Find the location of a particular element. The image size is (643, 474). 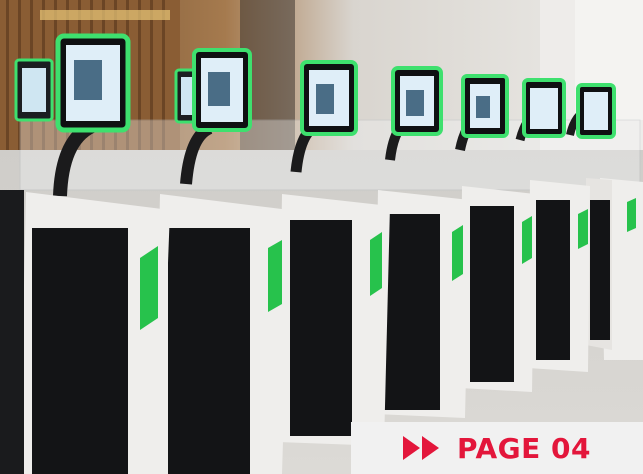

green-arrow-sign-icon is located at coordinates (149, 288).